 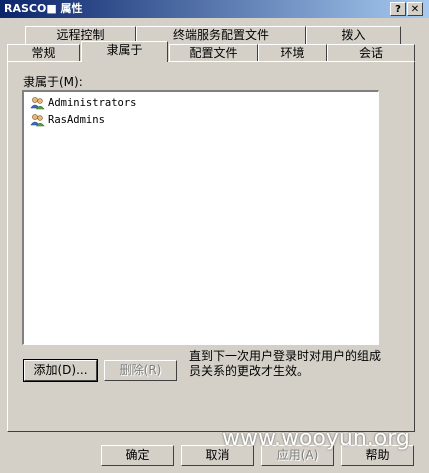 I want to click on ok-button: 确定, so click(x=137, y=455).